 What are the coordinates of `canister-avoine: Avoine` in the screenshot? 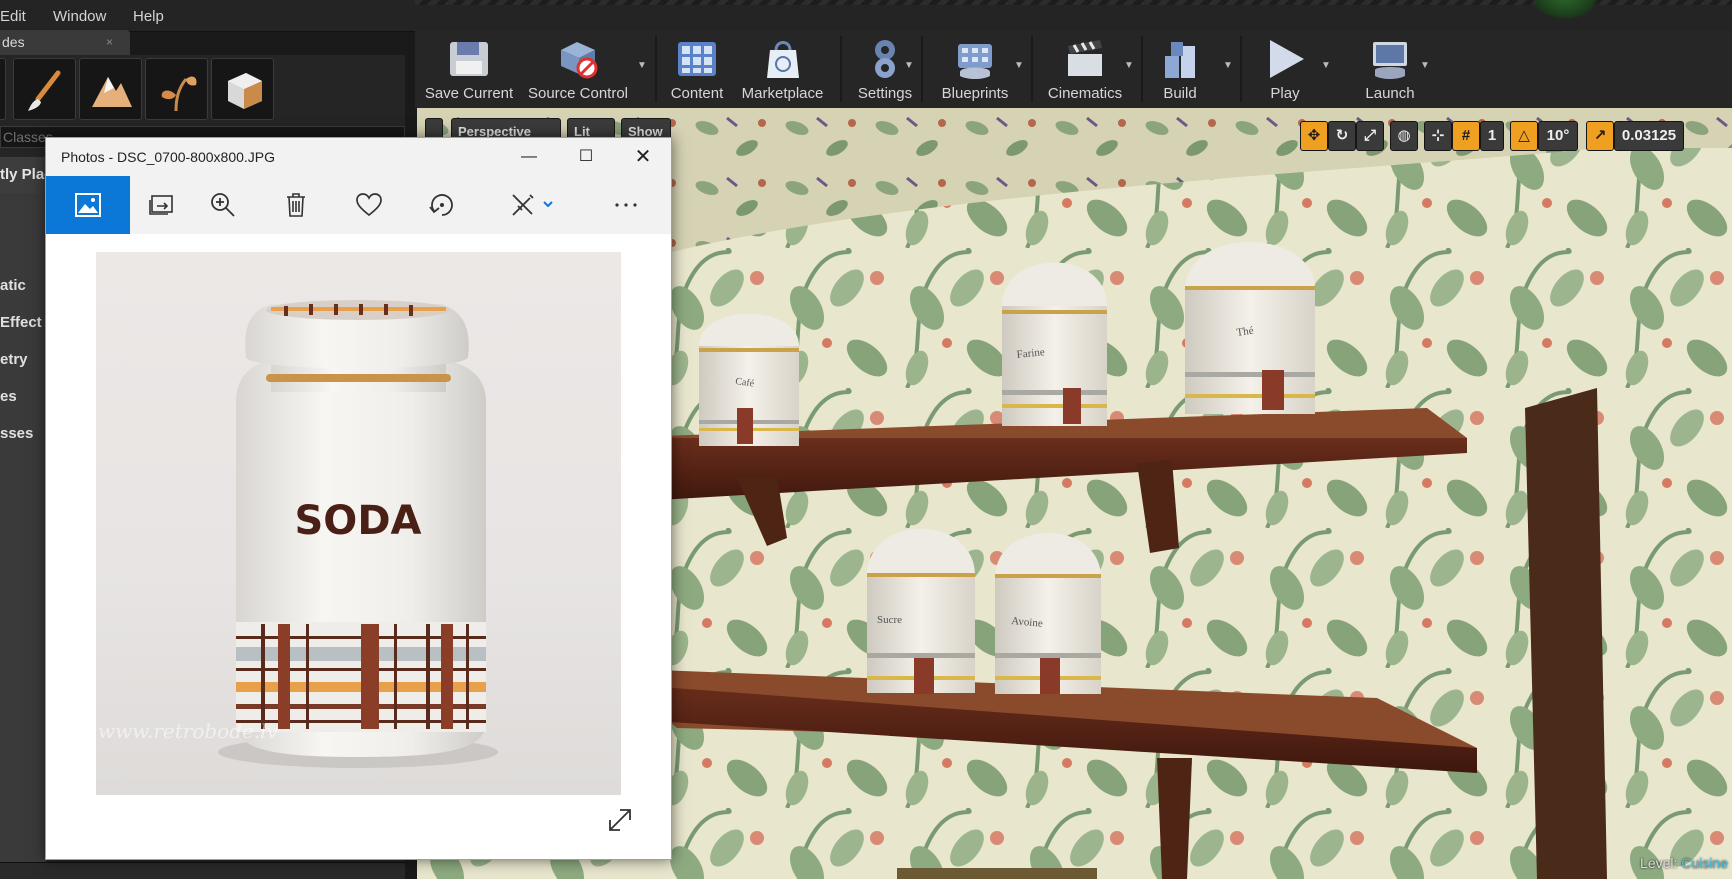 It's located at (1048, 613).